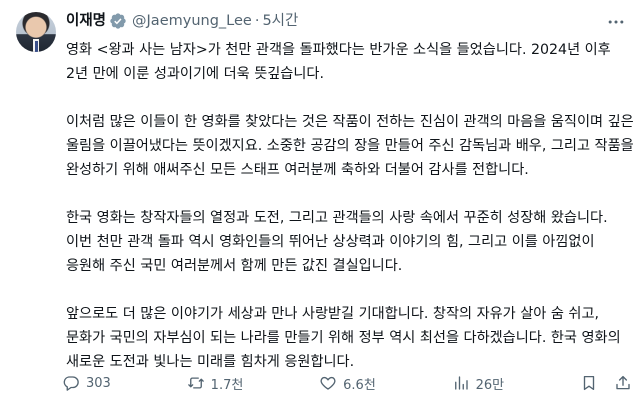 The width and height of the screenshot is (640, 405). Describe the element at coordinates (36, 32) in the screenshot. I see `avatar` at that location.